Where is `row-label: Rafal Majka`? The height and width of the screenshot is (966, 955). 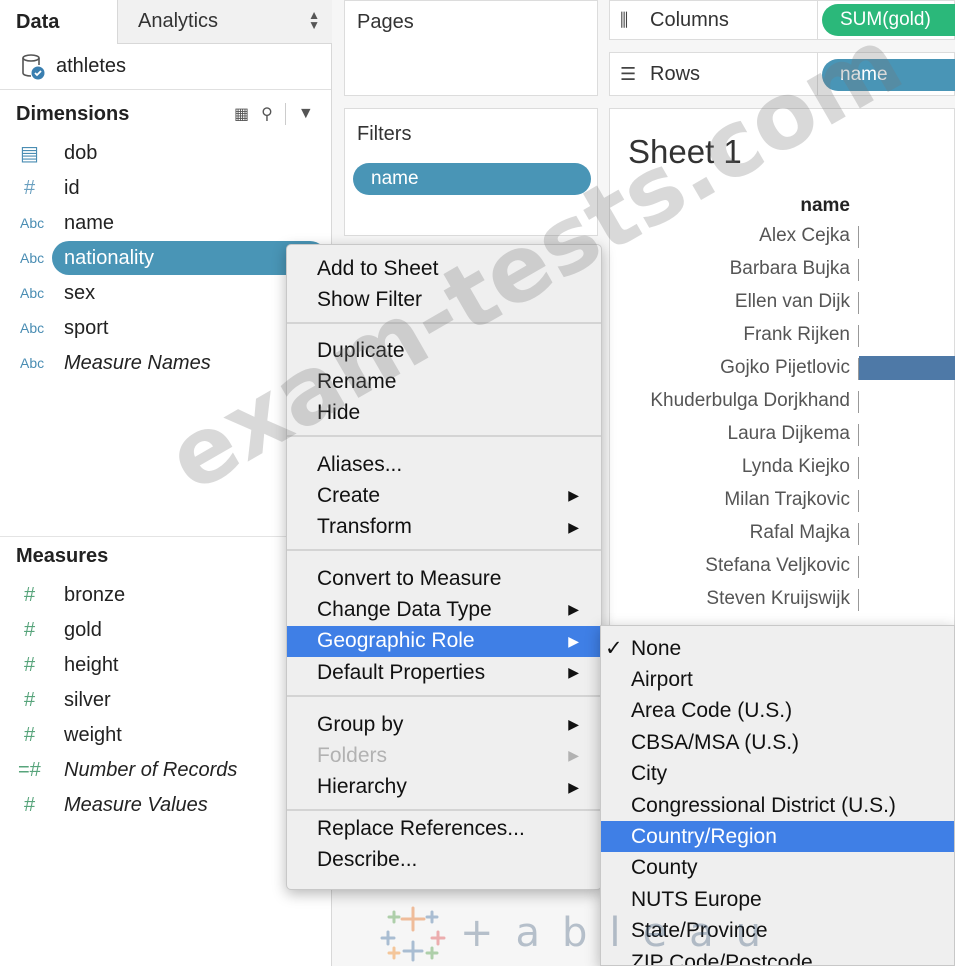 row-label: Rafal Majka is located at coordinates (730, 533).